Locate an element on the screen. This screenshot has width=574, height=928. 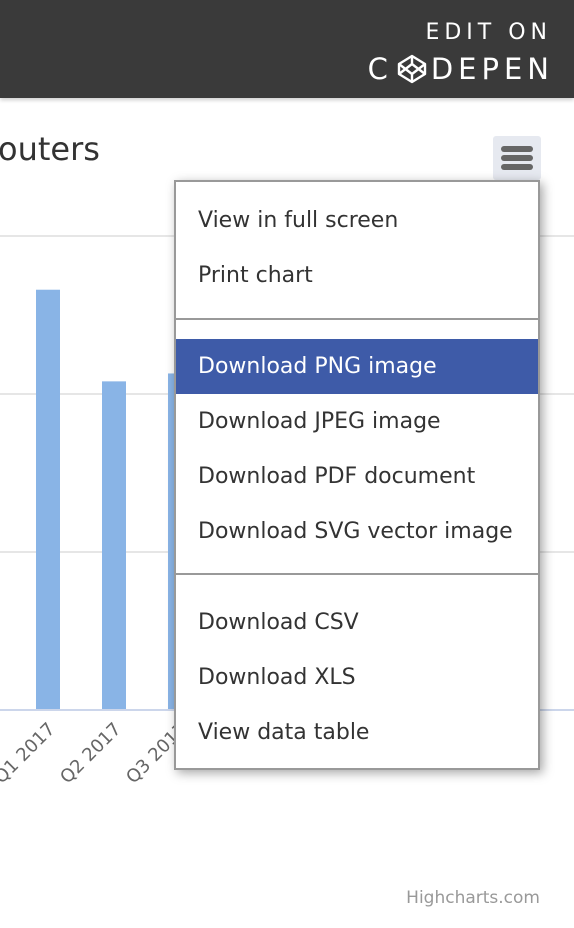
context-menu-button is located at coordinates (517, 158).